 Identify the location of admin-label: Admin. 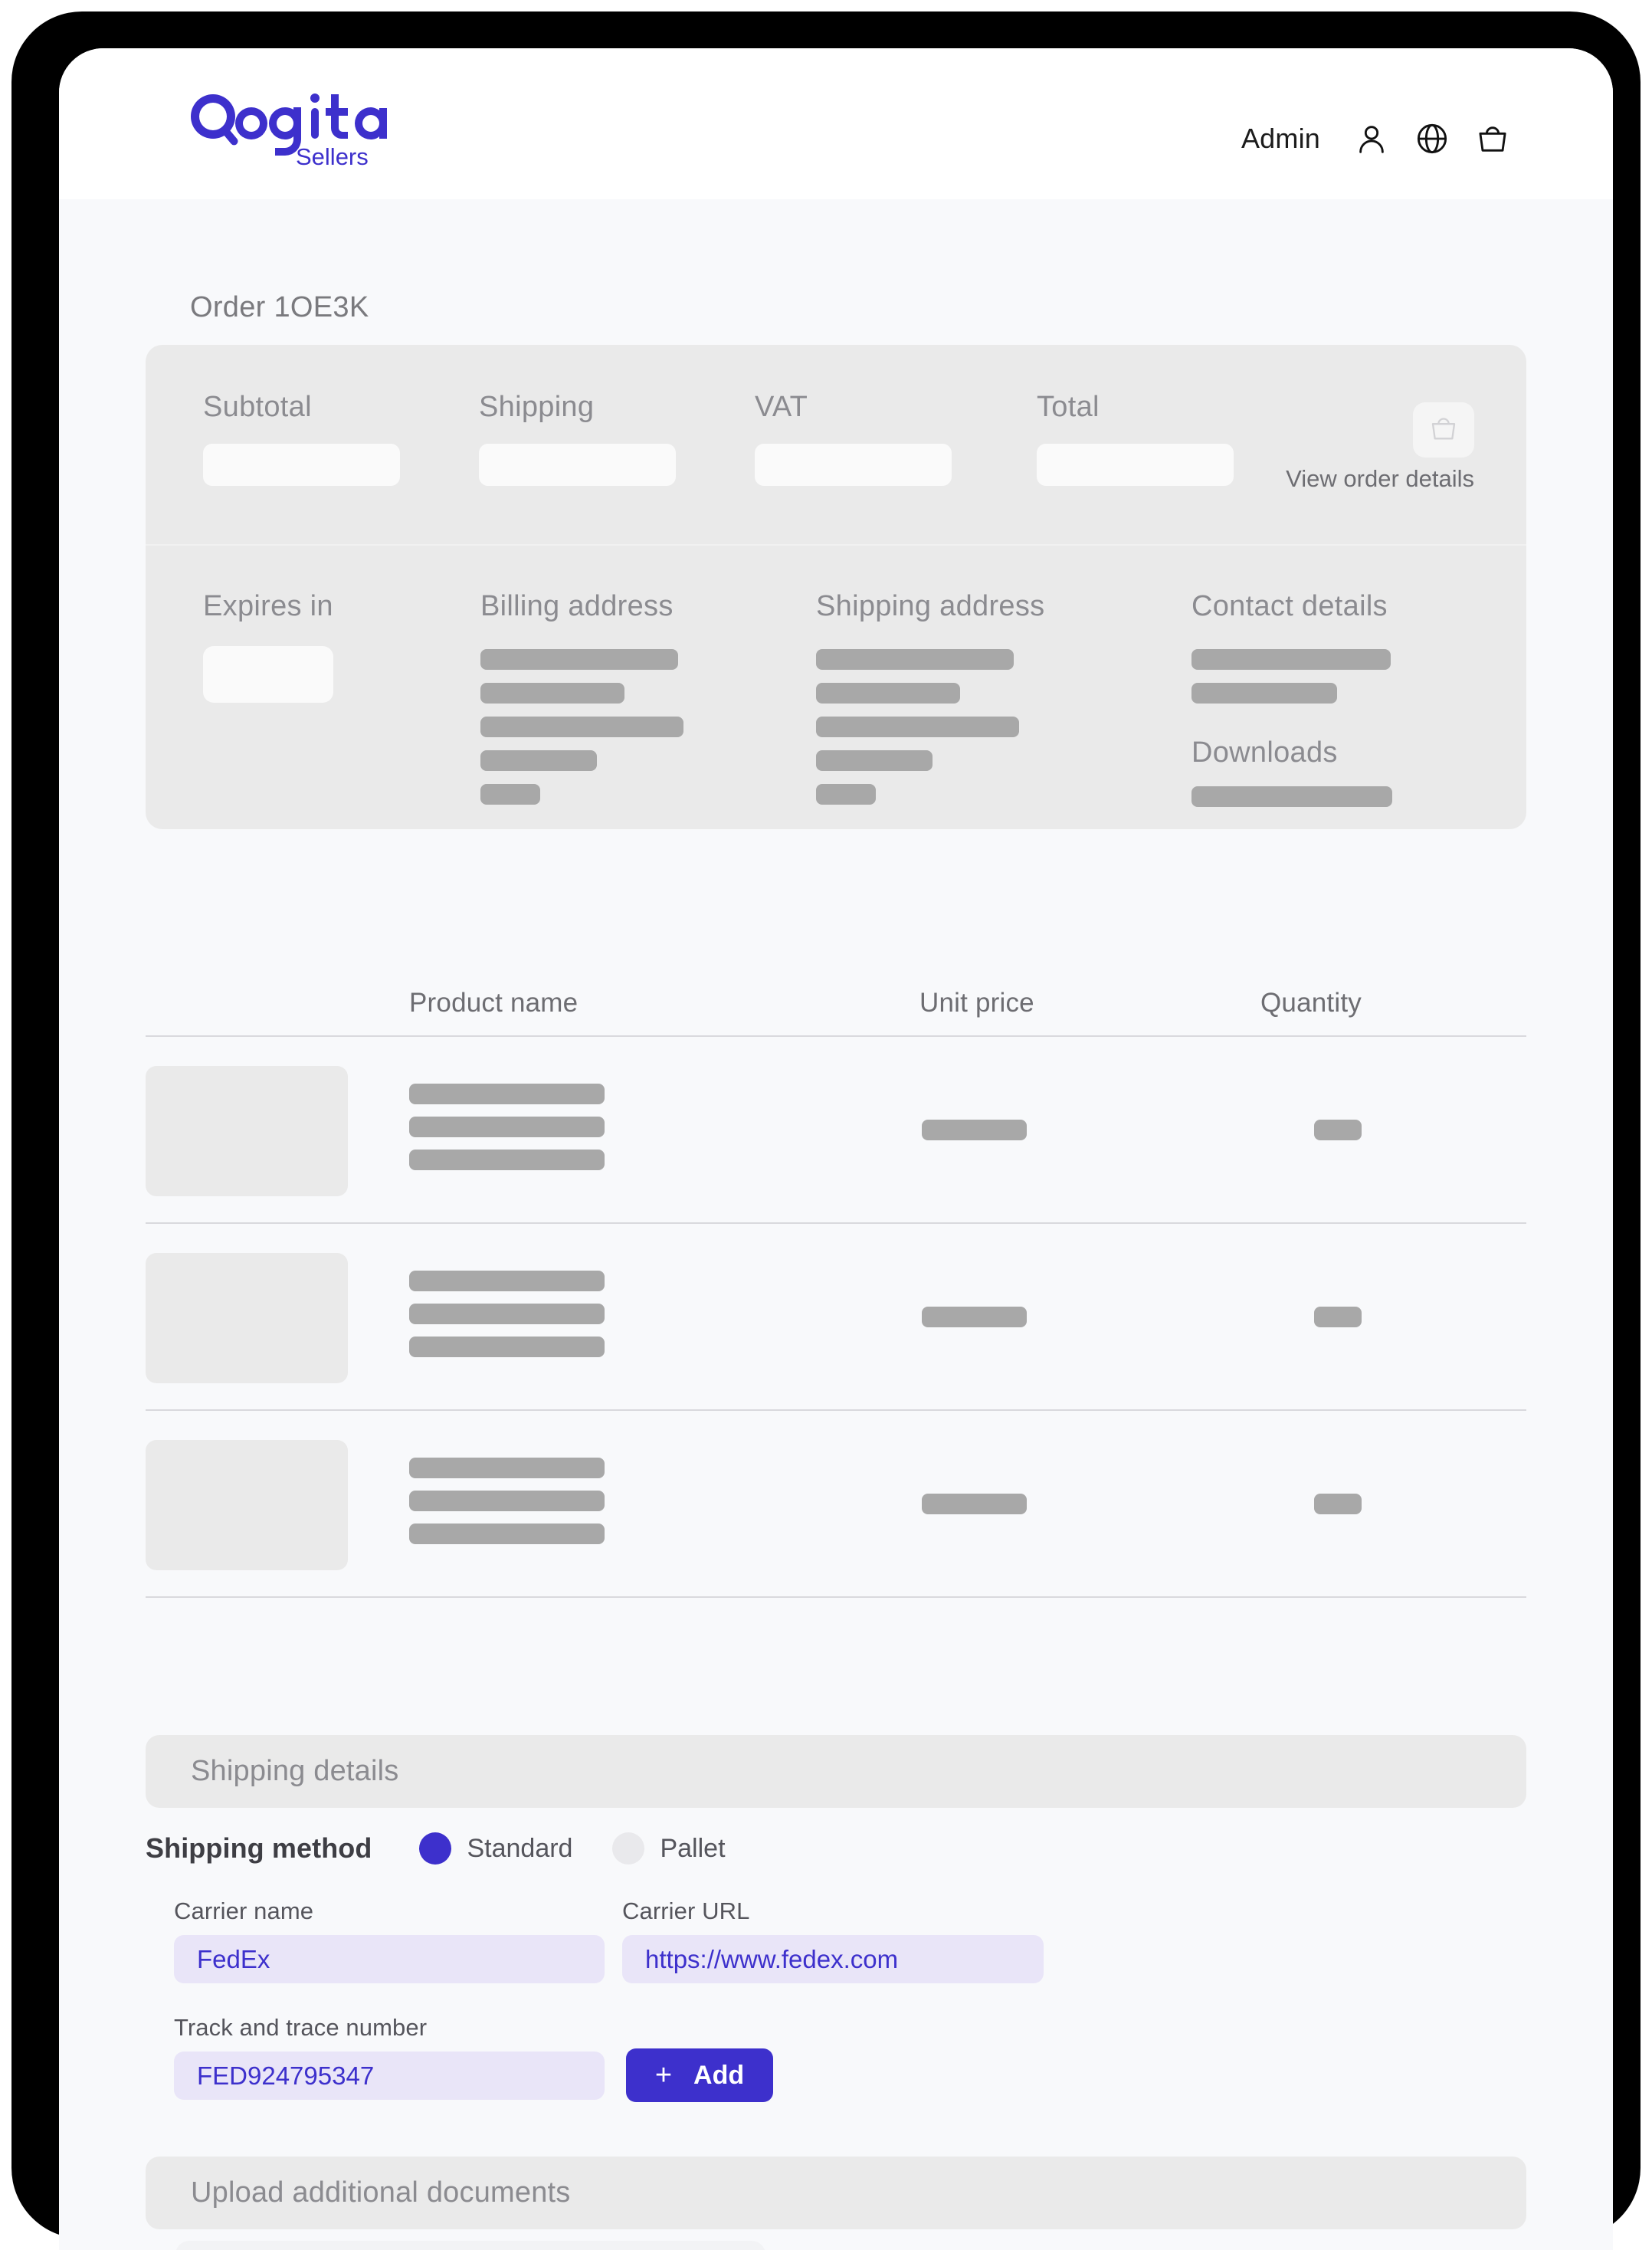
(1280, 139).